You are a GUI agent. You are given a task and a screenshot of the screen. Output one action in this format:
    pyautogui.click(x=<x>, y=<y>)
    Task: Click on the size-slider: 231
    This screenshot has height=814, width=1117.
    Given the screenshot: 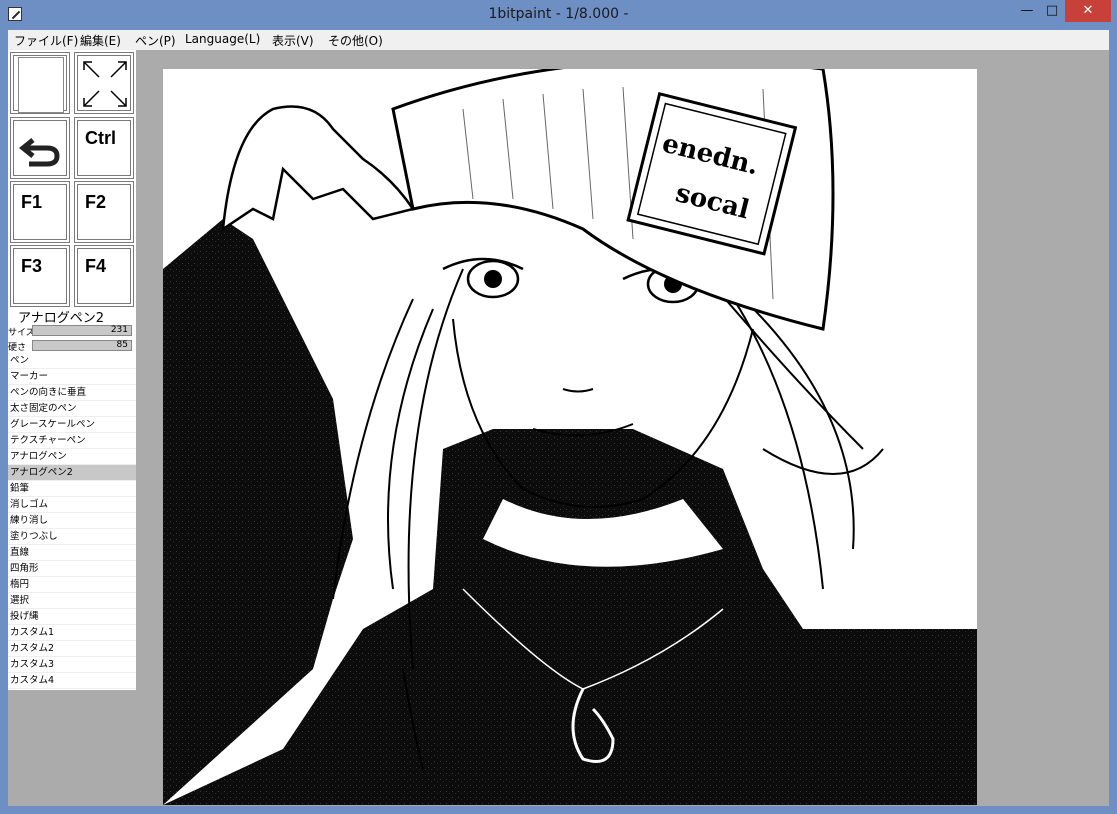 What is the action you would take?
    pyautogui.click(x=82, y=330)
    